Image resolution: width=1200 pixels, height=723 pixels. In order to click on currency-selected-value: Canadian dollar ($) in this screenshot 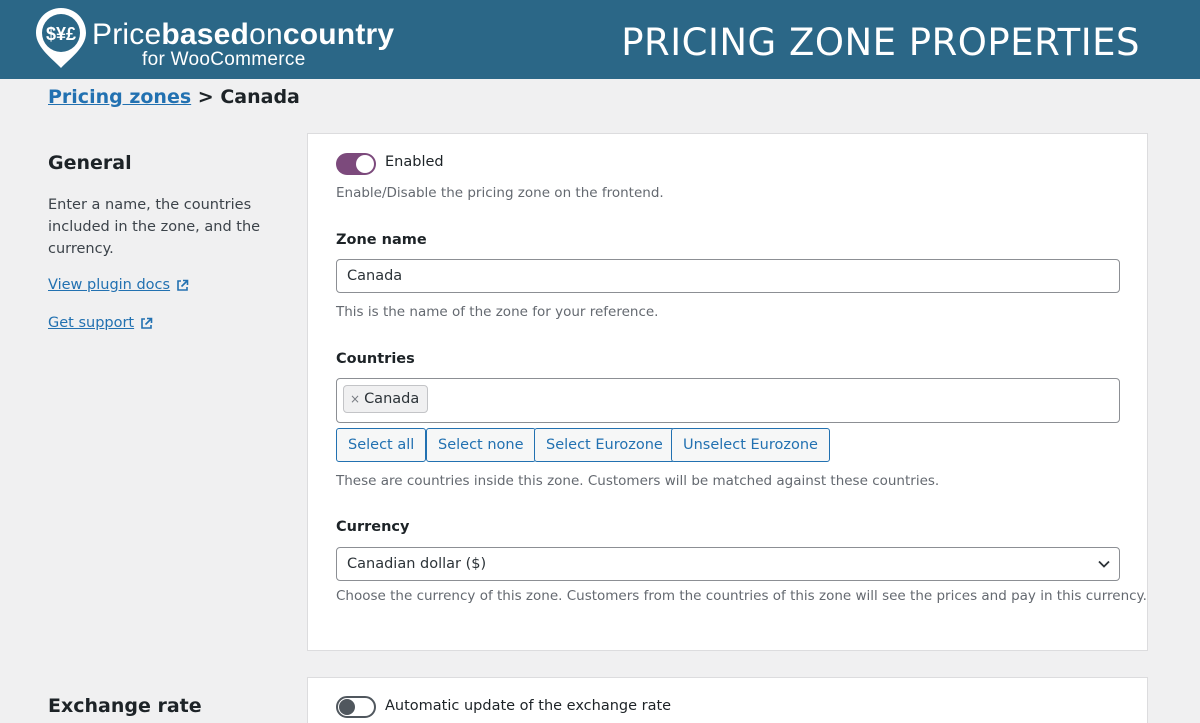, I will do `click(417, 564)`.